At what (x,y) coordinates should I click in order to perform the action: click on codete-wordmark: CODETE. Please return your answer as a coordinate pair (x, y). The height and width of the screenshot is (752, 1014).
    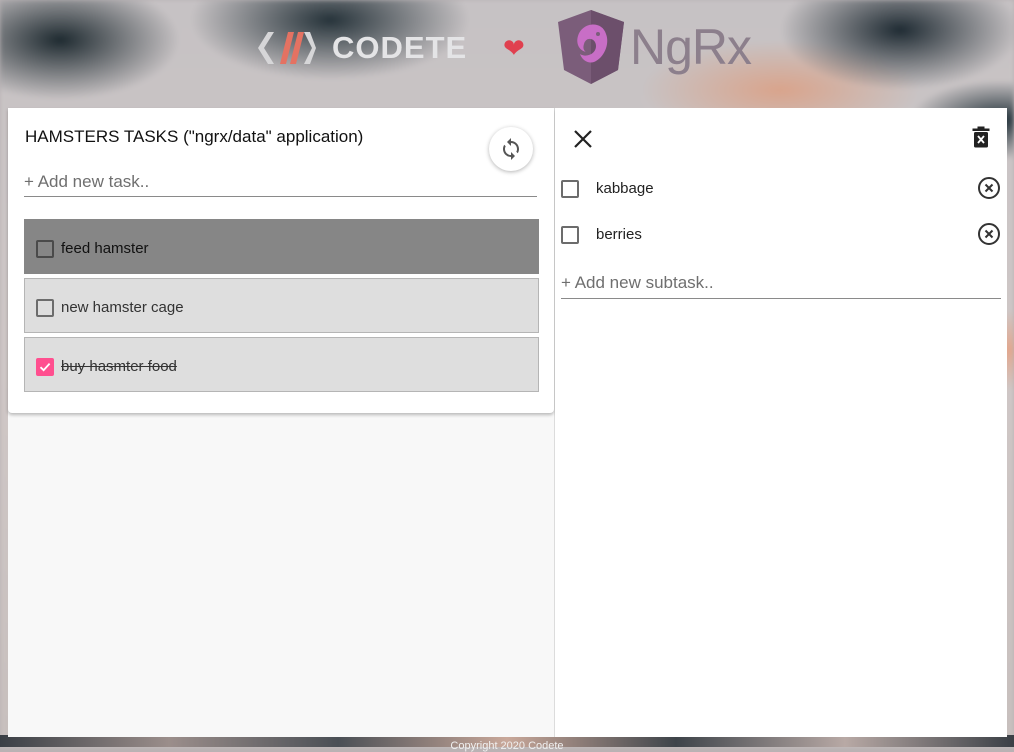
    Looking at the image, I should click on (400, 47).